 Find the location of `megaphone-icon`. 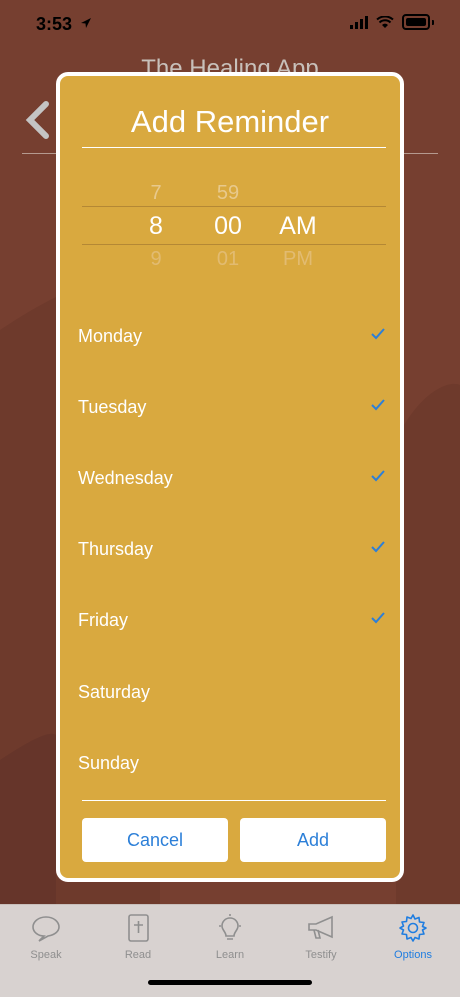

megaphone-icon is located at coordinates (320, 927).